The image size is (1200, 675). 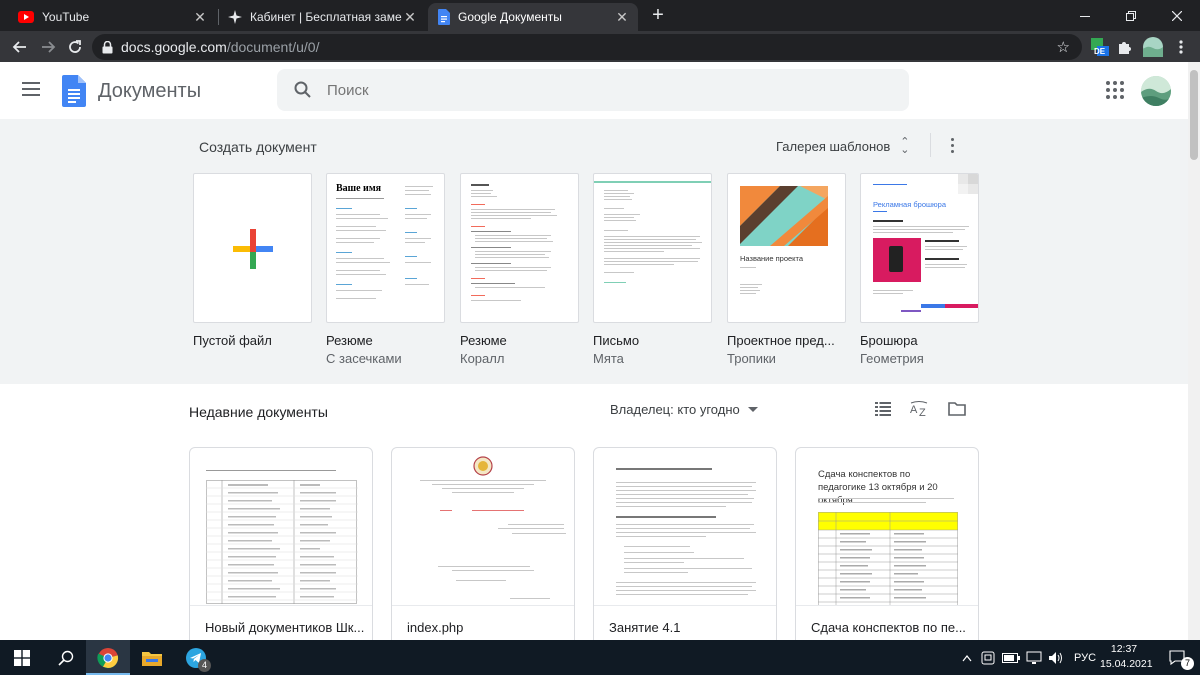 What do you see at coordinates (1085, 658) in the screenshot?
I see `input-language: РУС` at bounding box center [1085, 658].